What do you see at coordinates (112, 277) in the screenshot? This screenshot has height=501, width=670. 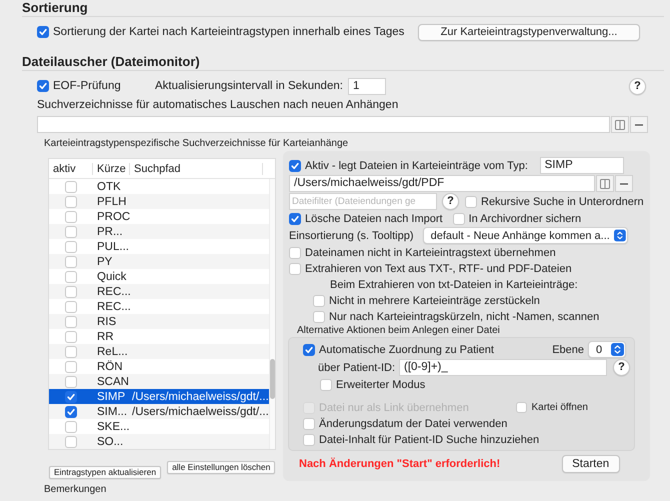 I see `table-cell-text: Quick` at bounding box center [112, 277].